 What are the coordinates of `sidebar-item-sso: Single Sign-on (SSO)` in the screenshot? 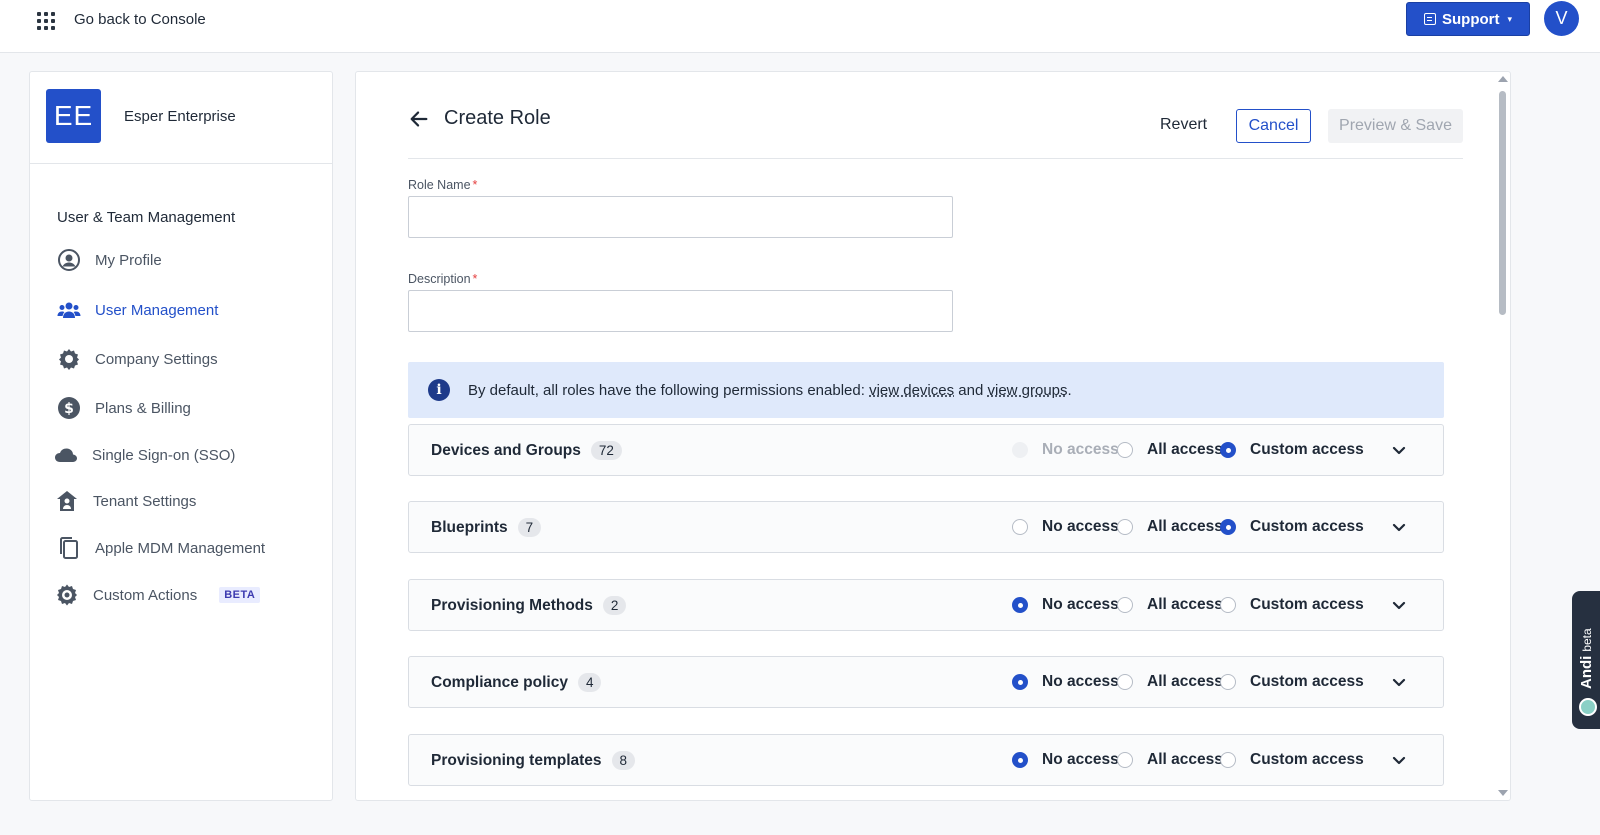 It's located at (144, 455).